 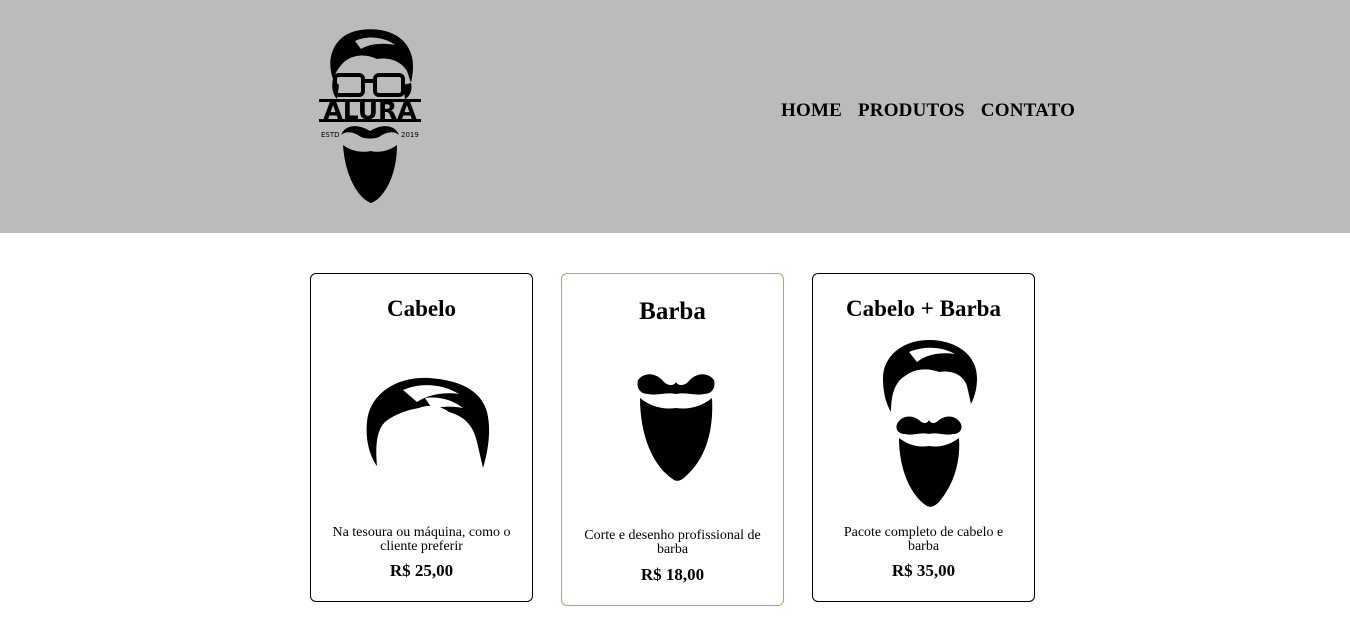 I want to click on logo-text: ALURA, so click(x=370, y=110).